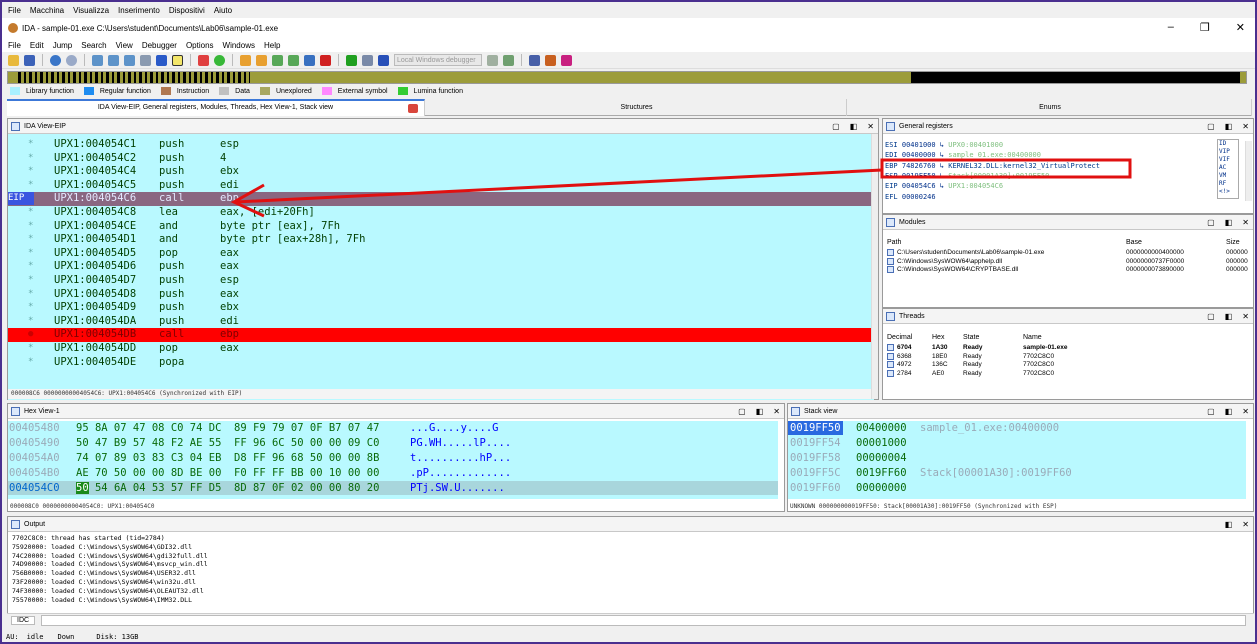 This screenshot has height=644, width=1257. What do you see at coordinates (139, 10) in the screenshot?
I see `vbox-menu-input: Inserimento` at bounding box center [139, 10].